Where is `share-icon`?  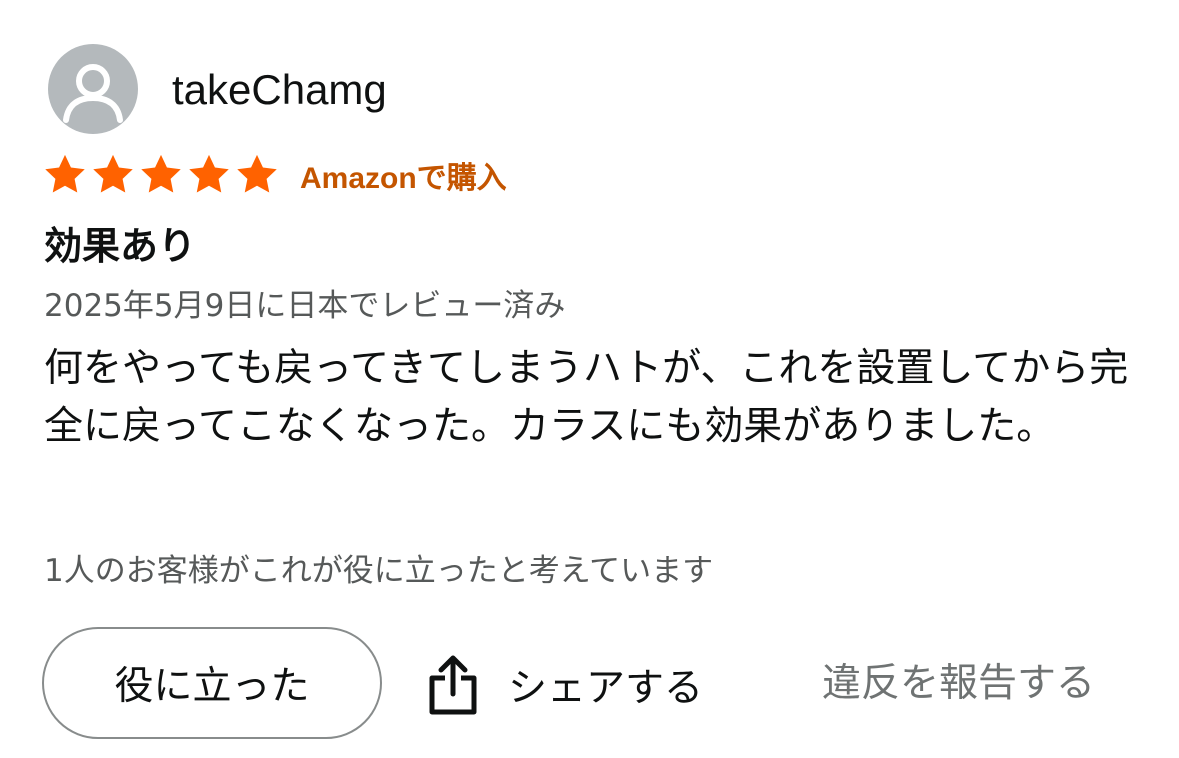
share-icon is located at coordinates (453, 685).